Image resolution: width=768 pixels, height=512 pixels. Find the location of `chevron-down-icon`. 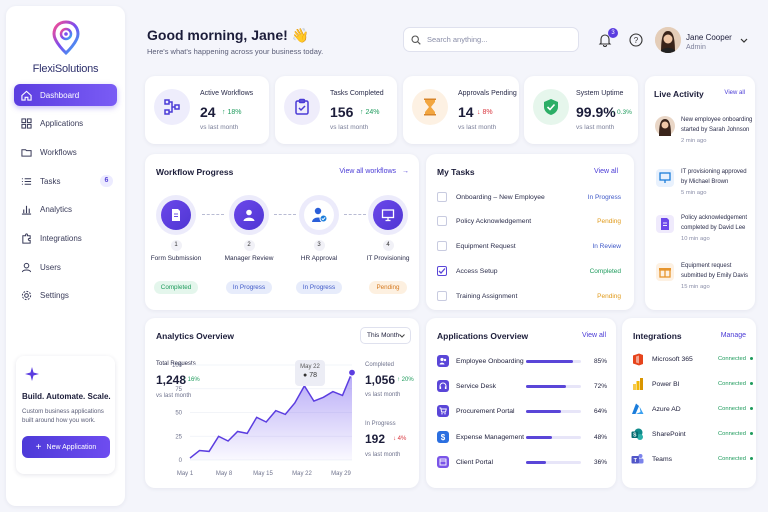

chevron-down-icon is located at coordinates (744, 41).